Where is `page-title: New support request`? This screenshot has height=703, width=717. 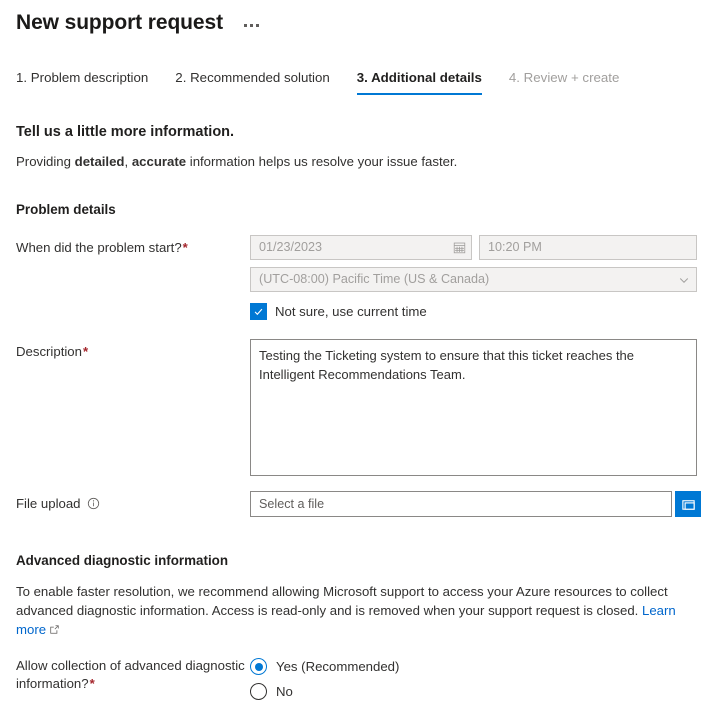
page-title: New support request is located at coordinates (119, 22).